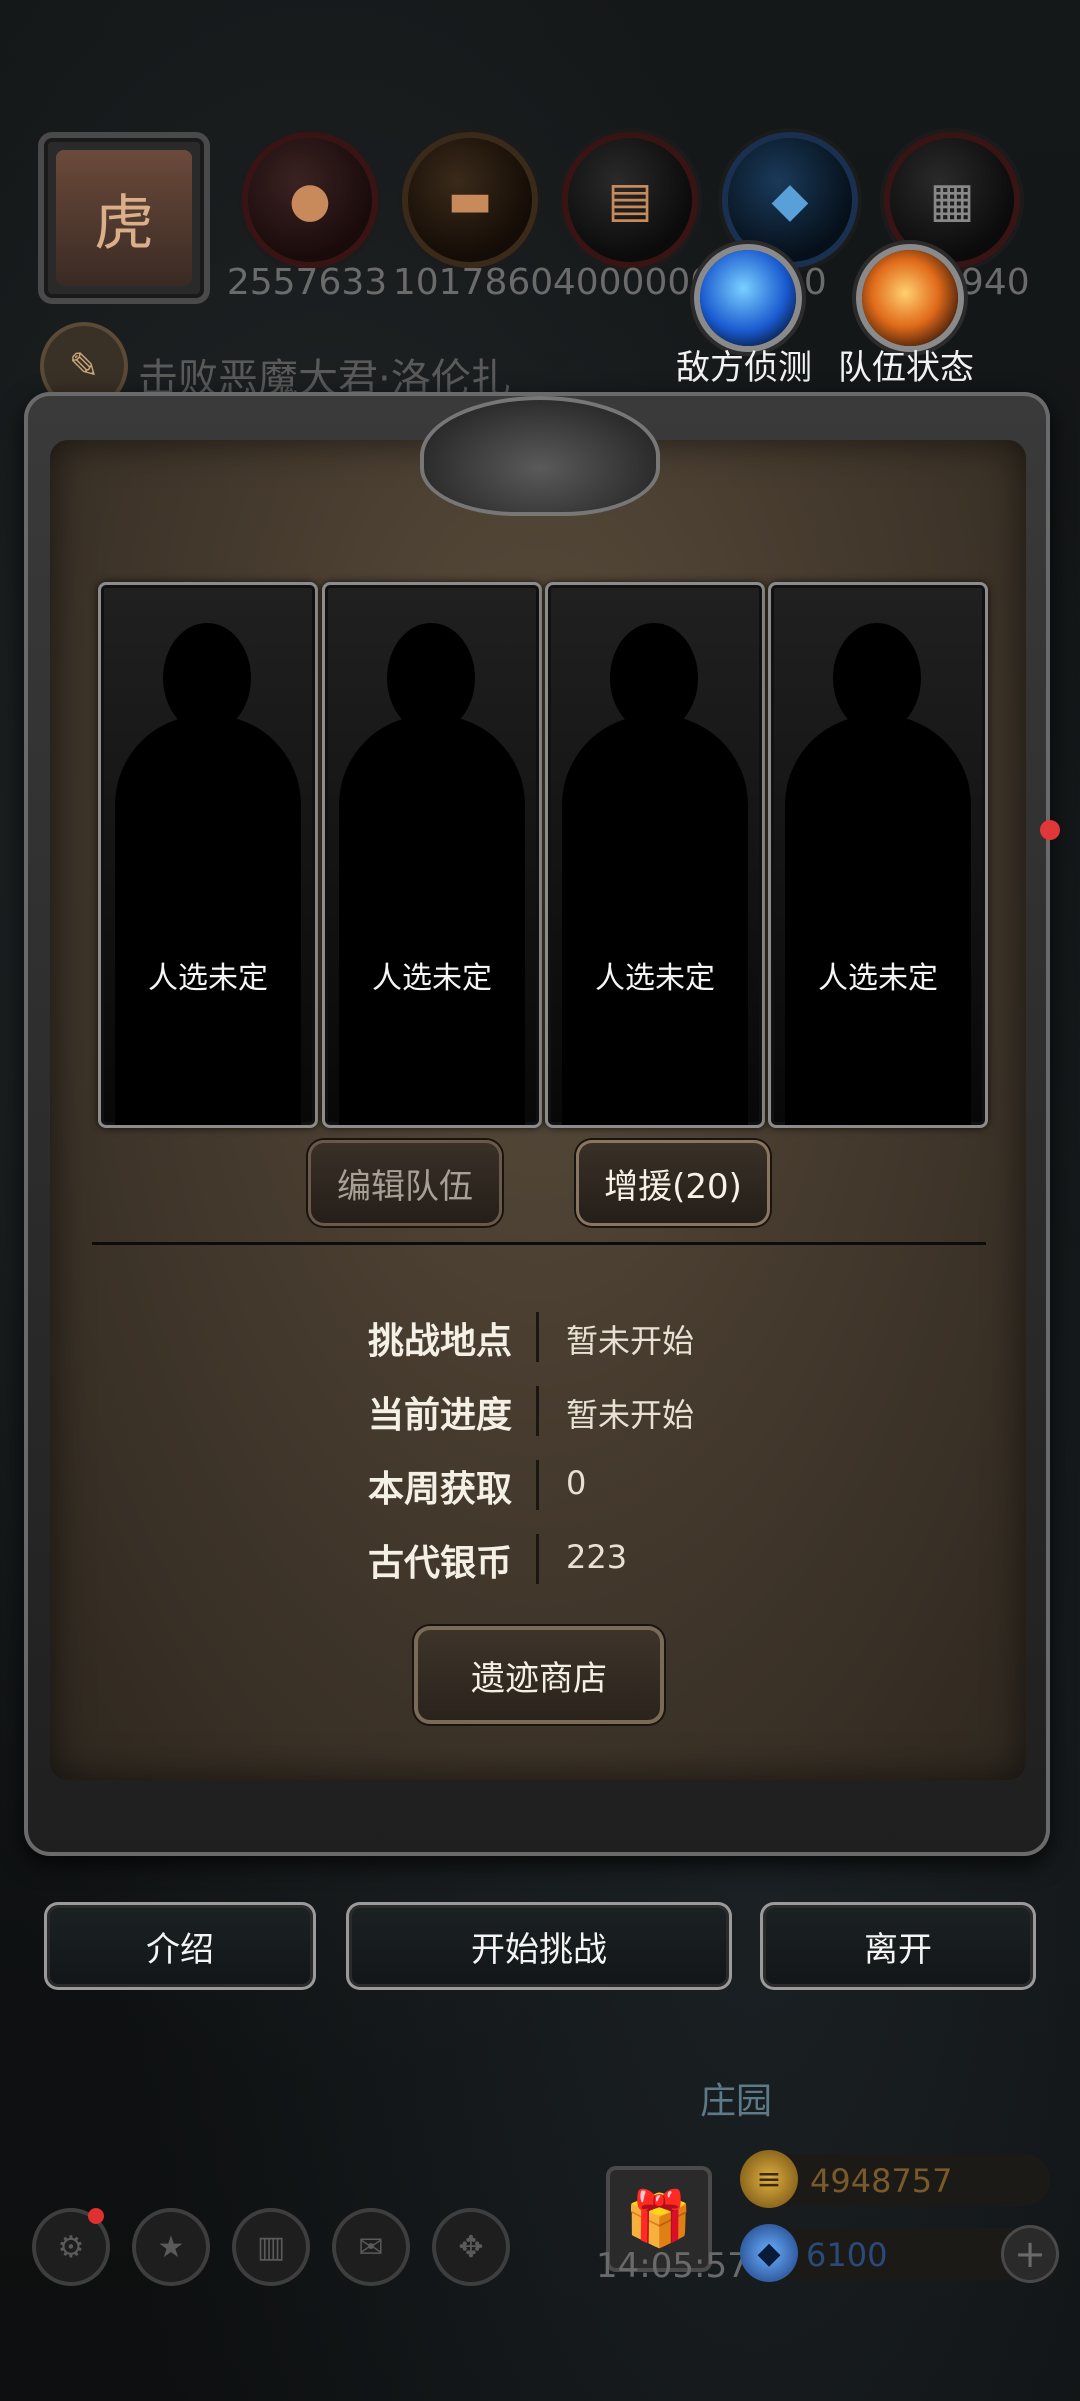  What do you see at coordinates (473, 282) in the screenshot?
I see `resource-value: 1017860` at bounding box center [473, 282].